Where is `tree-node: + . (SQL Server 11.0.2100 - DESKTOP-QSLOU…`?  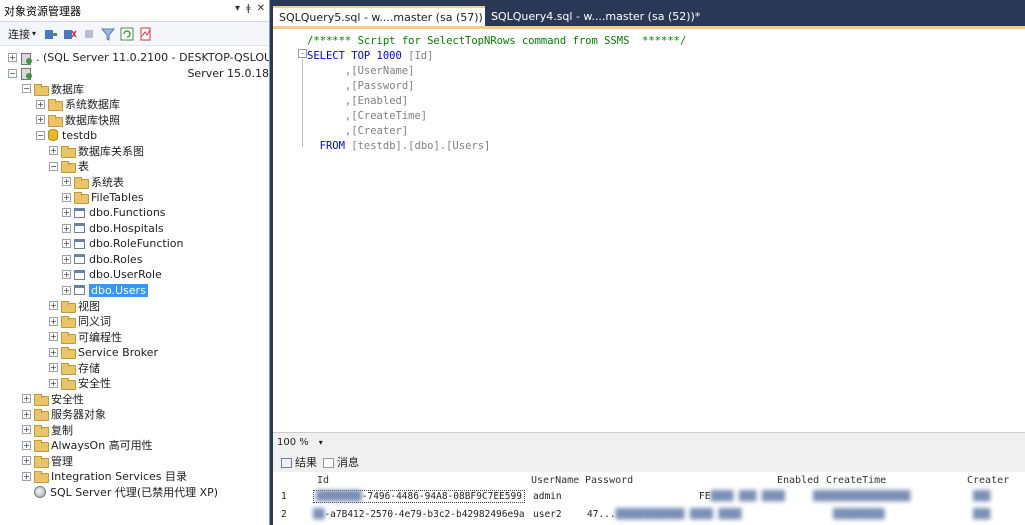
tree-node: + . (SQL Server 11.0.2100 - DESKTOP-QSLOU… is located at coordinates (138, 57).